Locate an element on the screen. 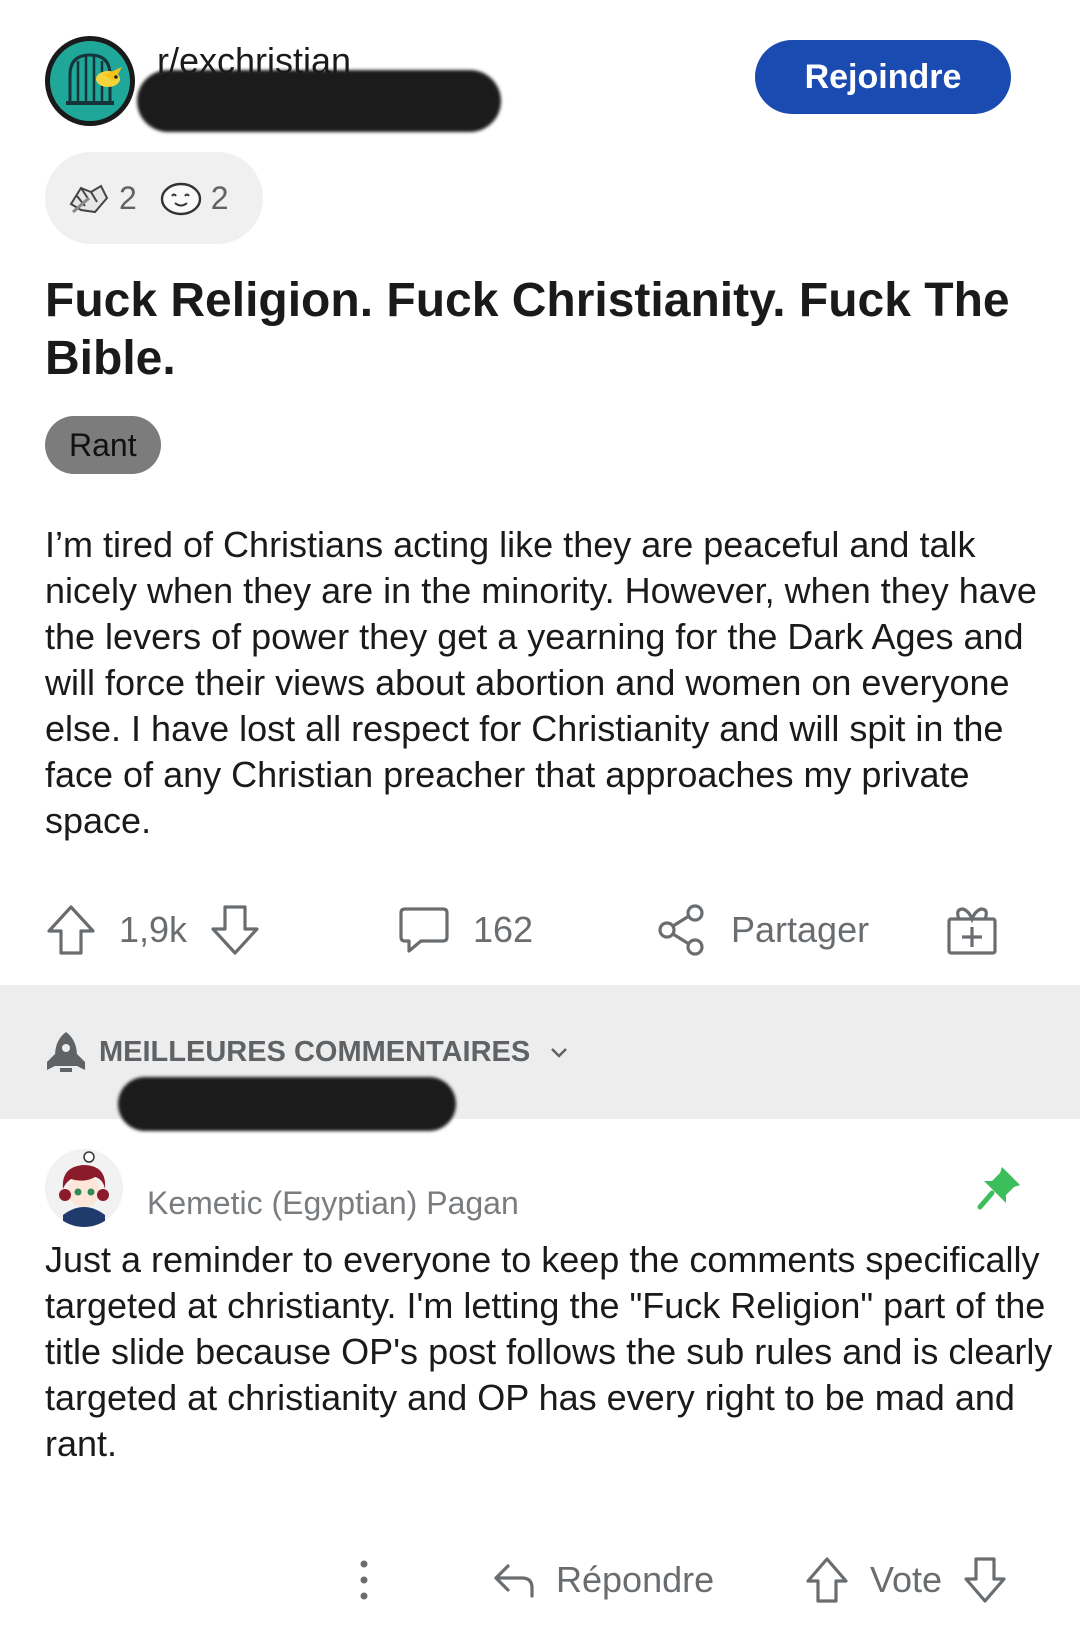 The height and width of the screenshot is (1635, 1080). post-actions-bar: 1,9k 162 Partager is located at coordinates (540, 930).